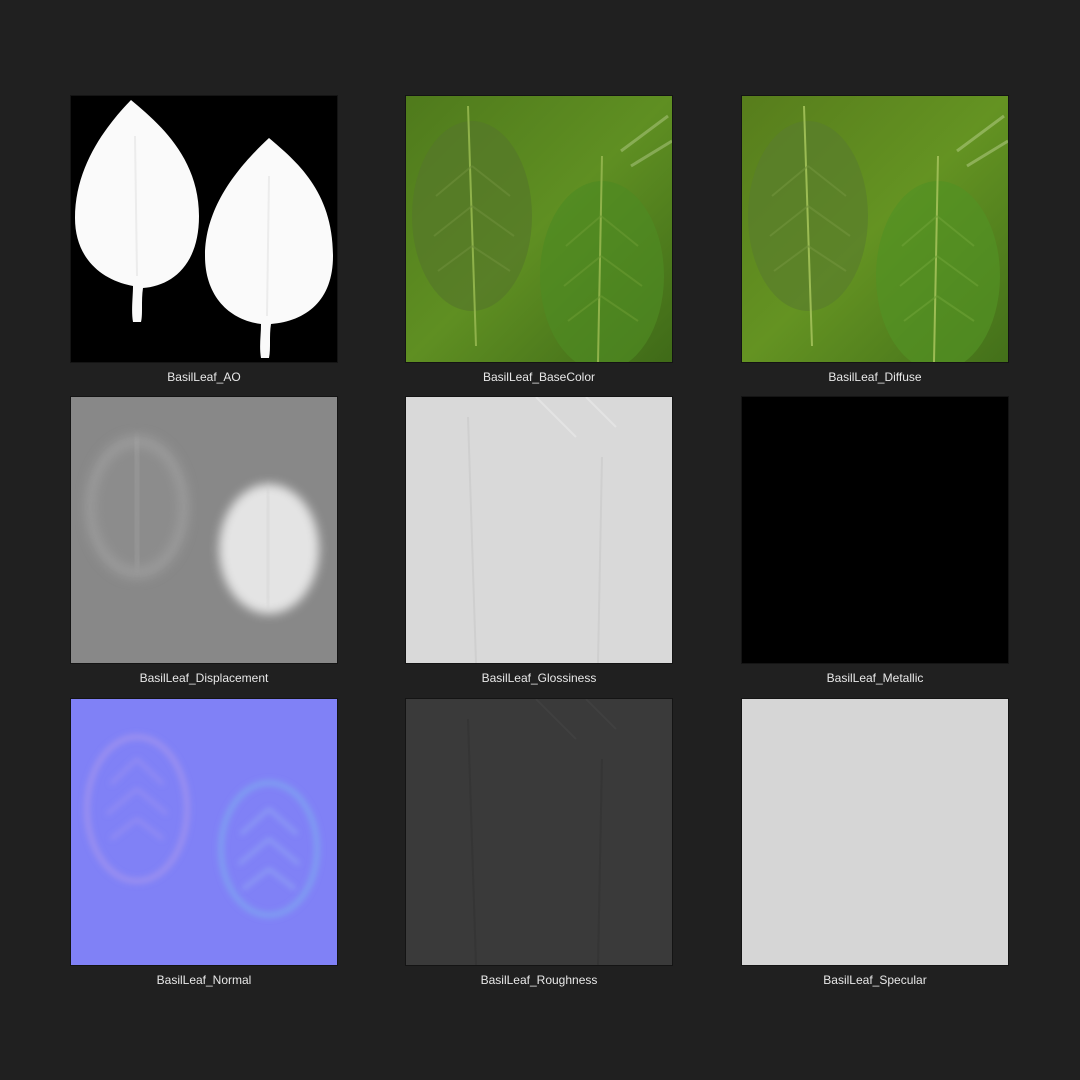  Describe the element at coordinates (204, 980) in the screenshot. I see `texture-label: BasilLeaf_Normal` at that location.